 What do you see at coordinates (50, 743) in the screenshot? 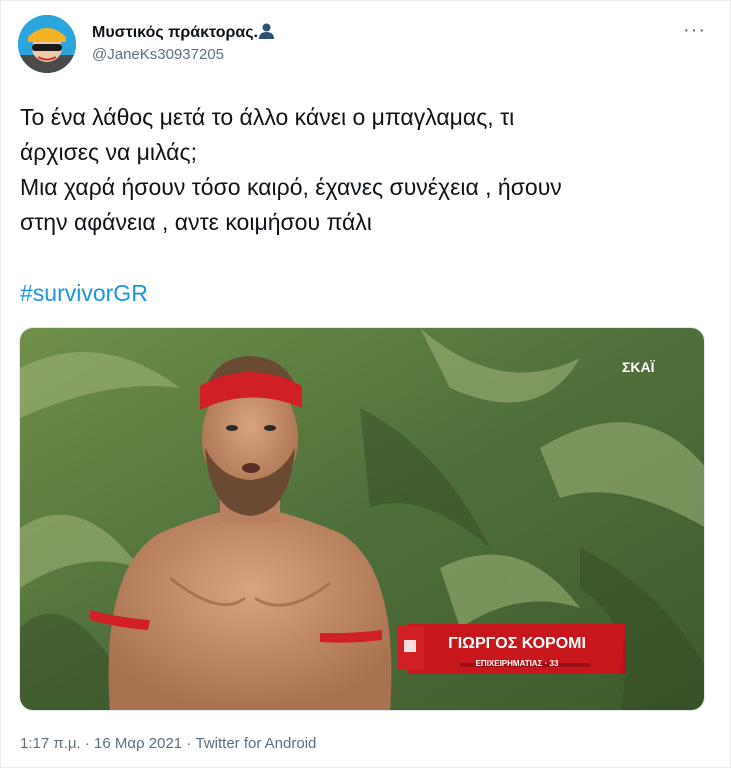
I see `tweet-timestamp-time: 1:17 π.μ.` at bounding box center [50, 743].